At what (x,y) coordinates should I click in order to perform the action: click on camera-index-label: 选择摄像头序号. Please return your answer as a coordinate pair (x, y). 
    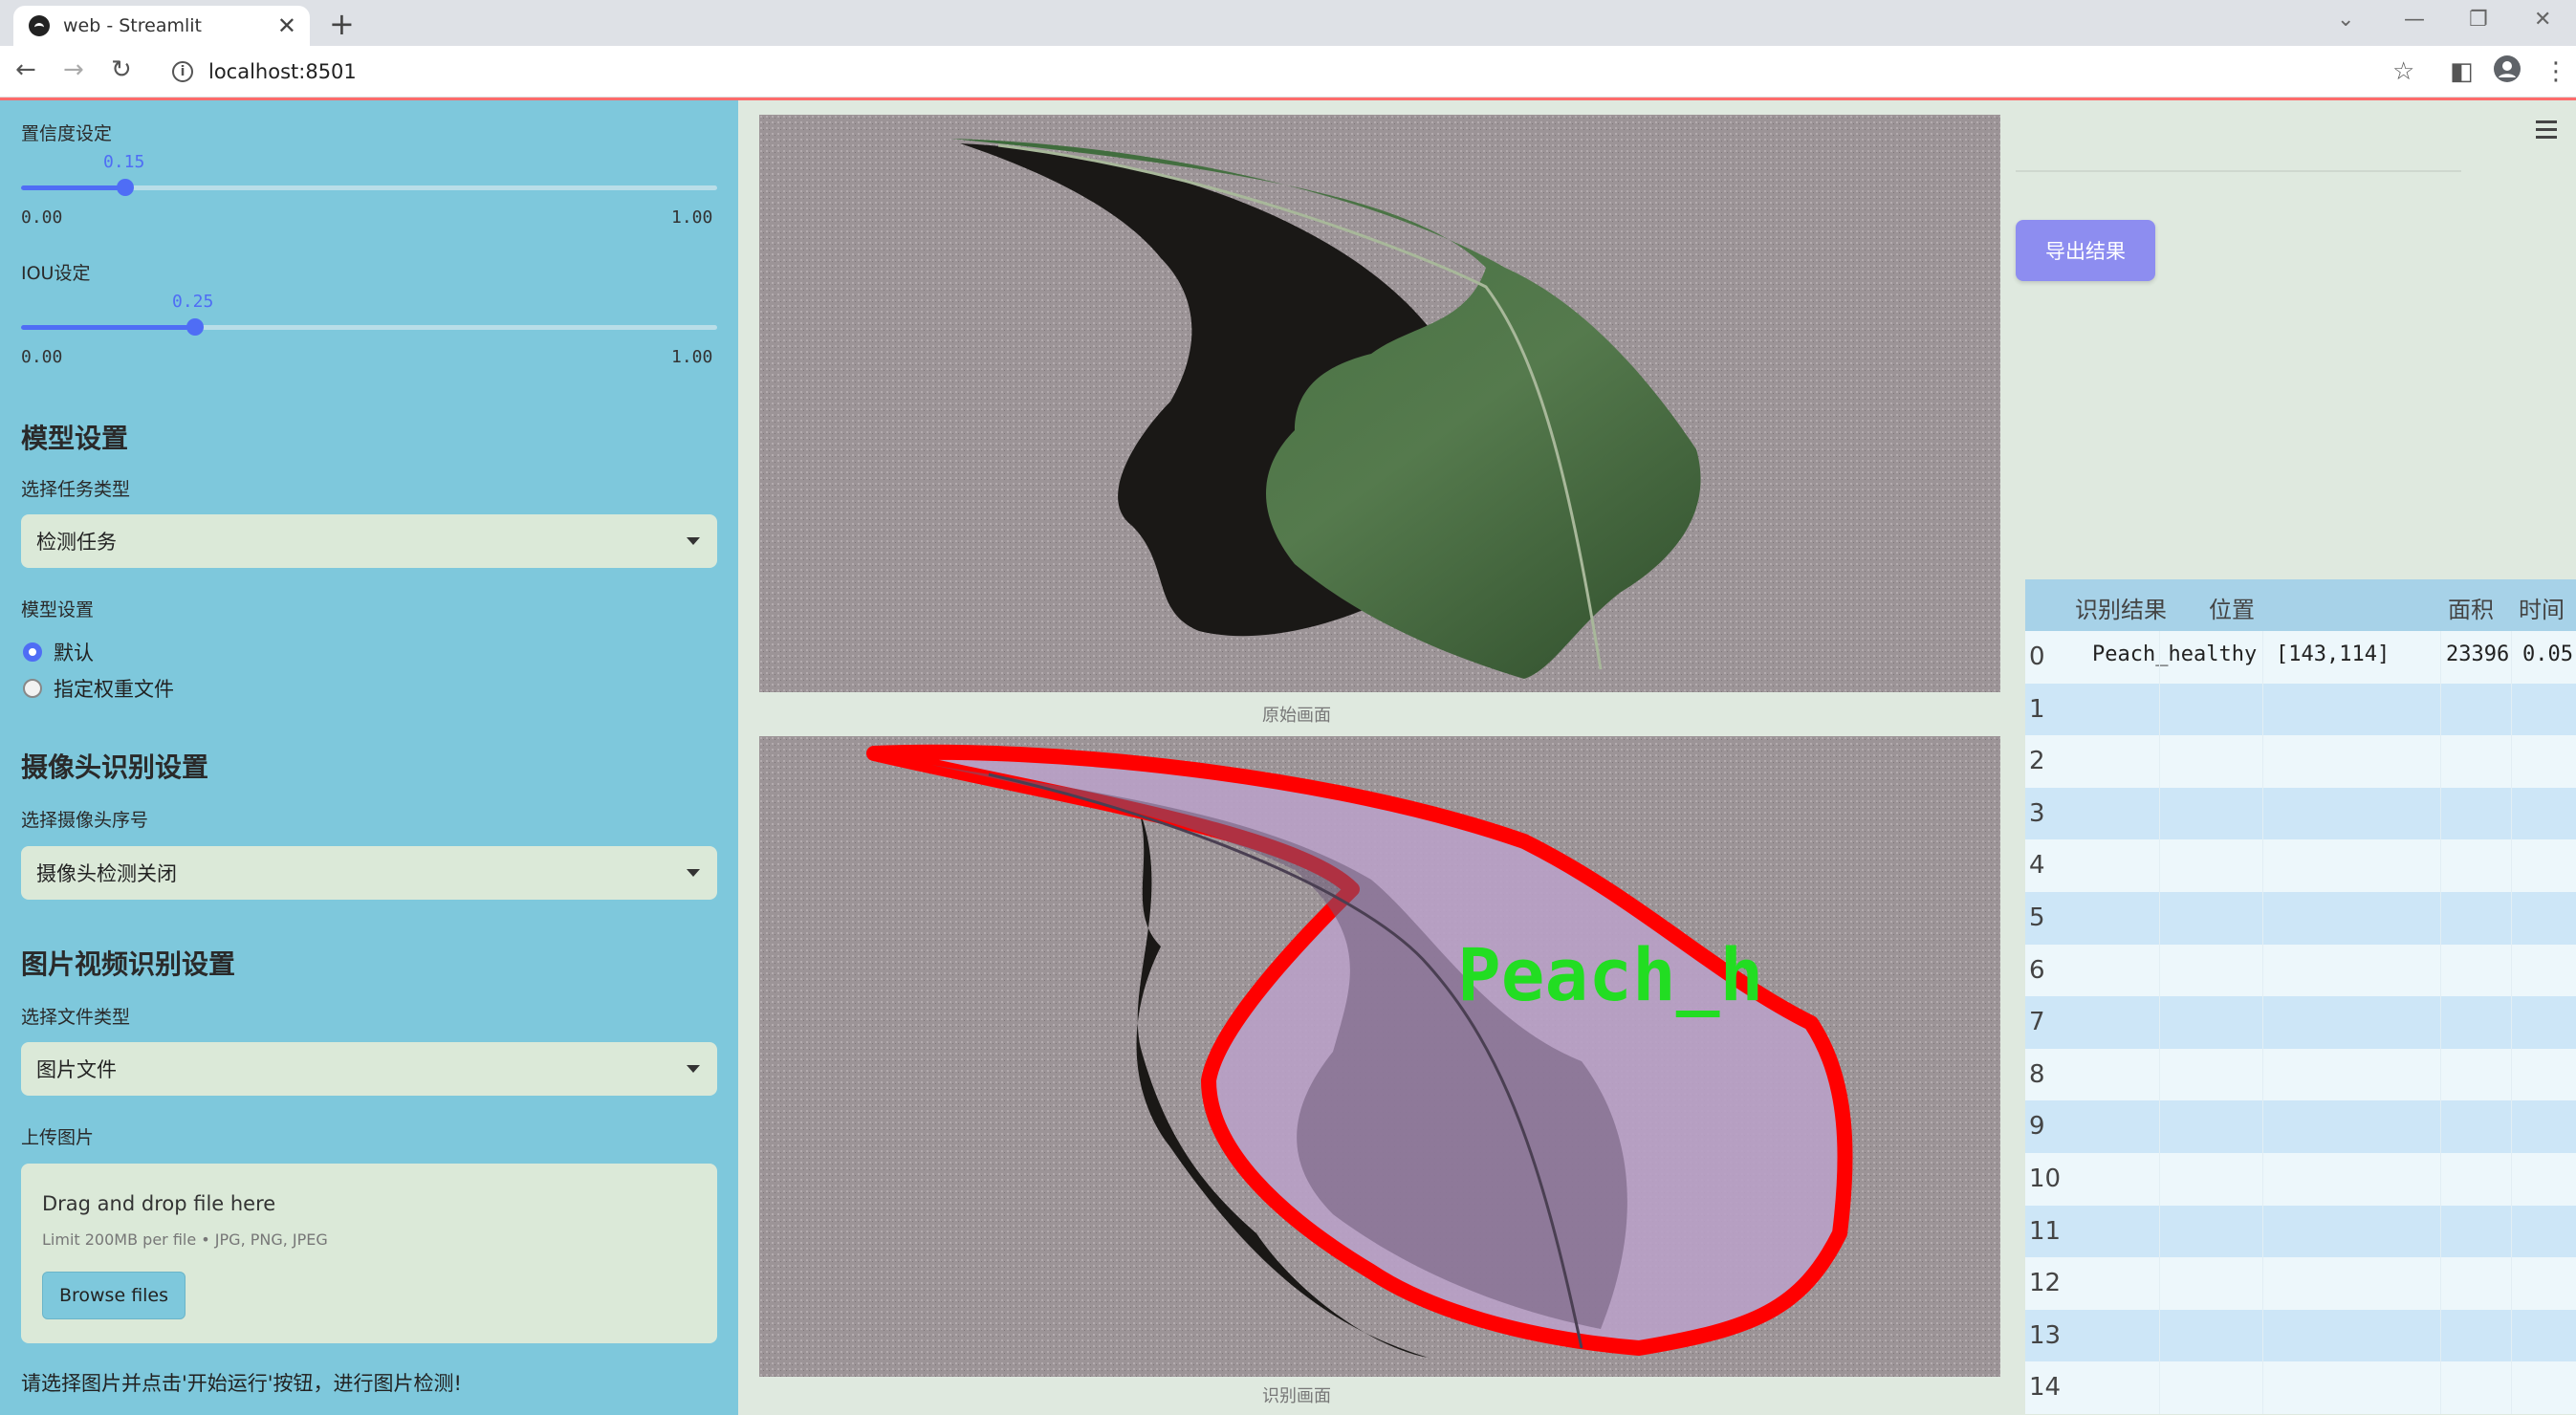
    Looking at the image, I should click on (85, 820).